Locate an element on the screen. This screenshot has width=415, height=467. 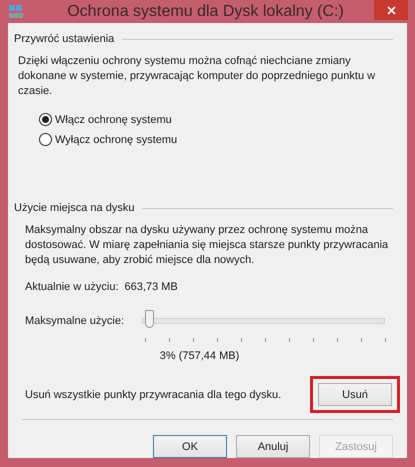
usage-value: 663,73 MB is located at coordinates (151, 287).